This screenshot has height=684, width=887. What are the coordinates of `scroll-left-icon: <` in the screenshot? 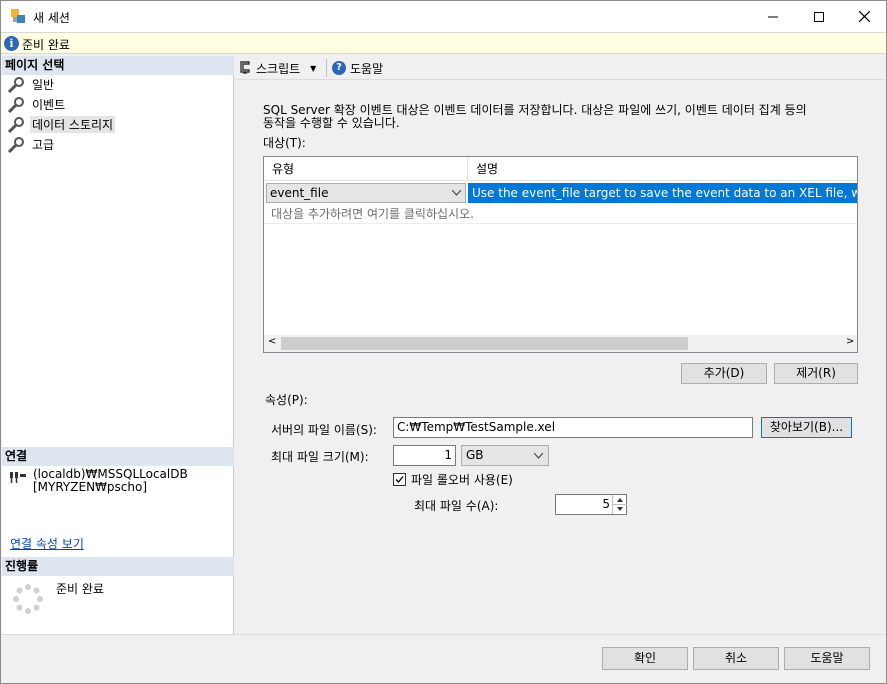 It's located at (272, 341).